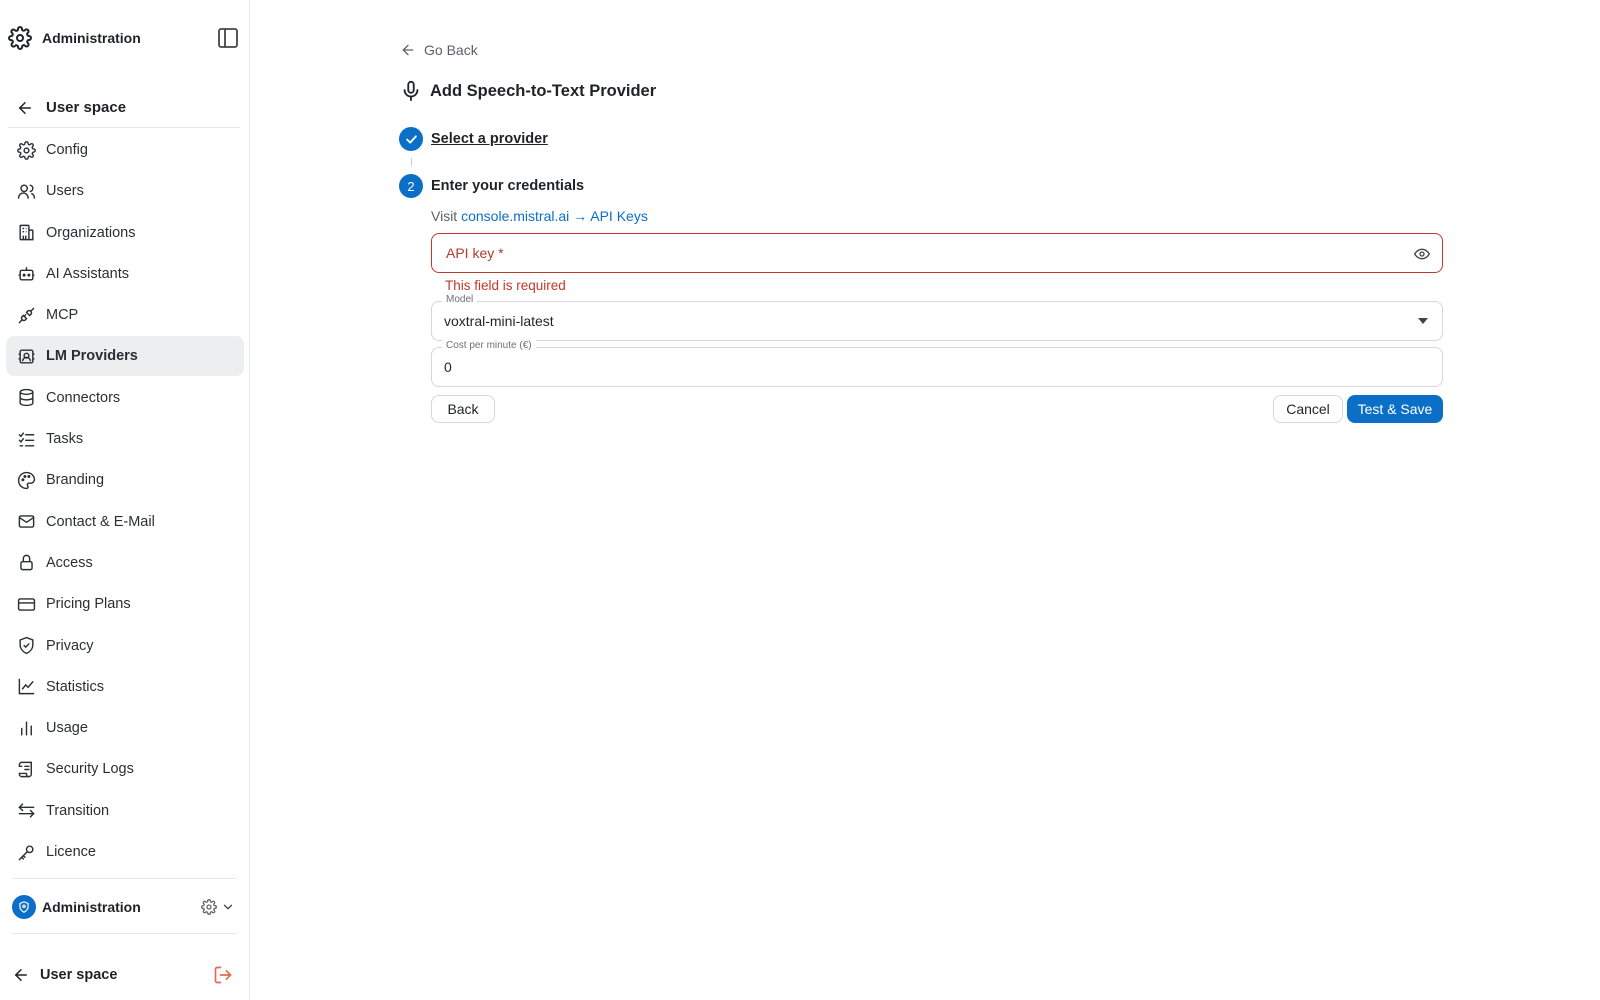 The width and height of the screenshot is (1600, 1000). Describe the element at coordinates (1395, 409) in the screenshot. I see `test-and-save-button: Test & Save` at that location.